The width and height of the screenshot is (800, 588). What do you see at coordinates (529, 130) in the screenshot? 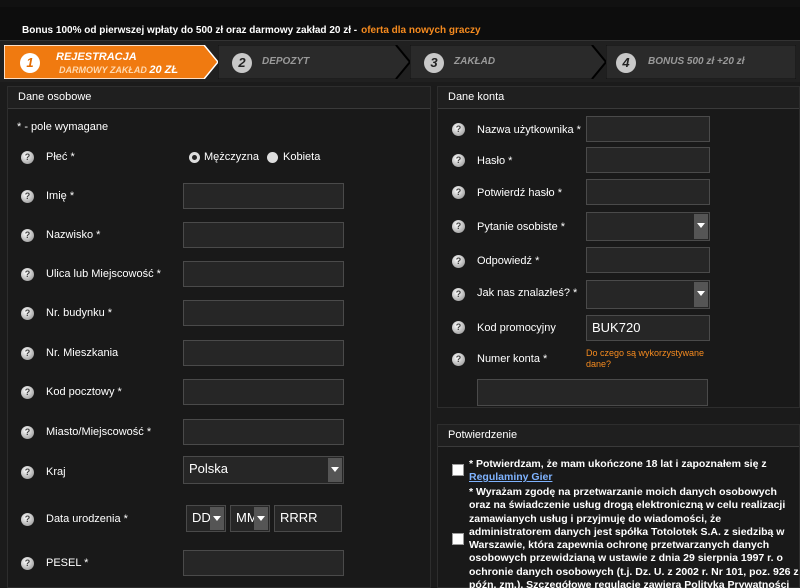
I see `username-label: Nazwa użytkownika *` at bounding box center [529, 130].